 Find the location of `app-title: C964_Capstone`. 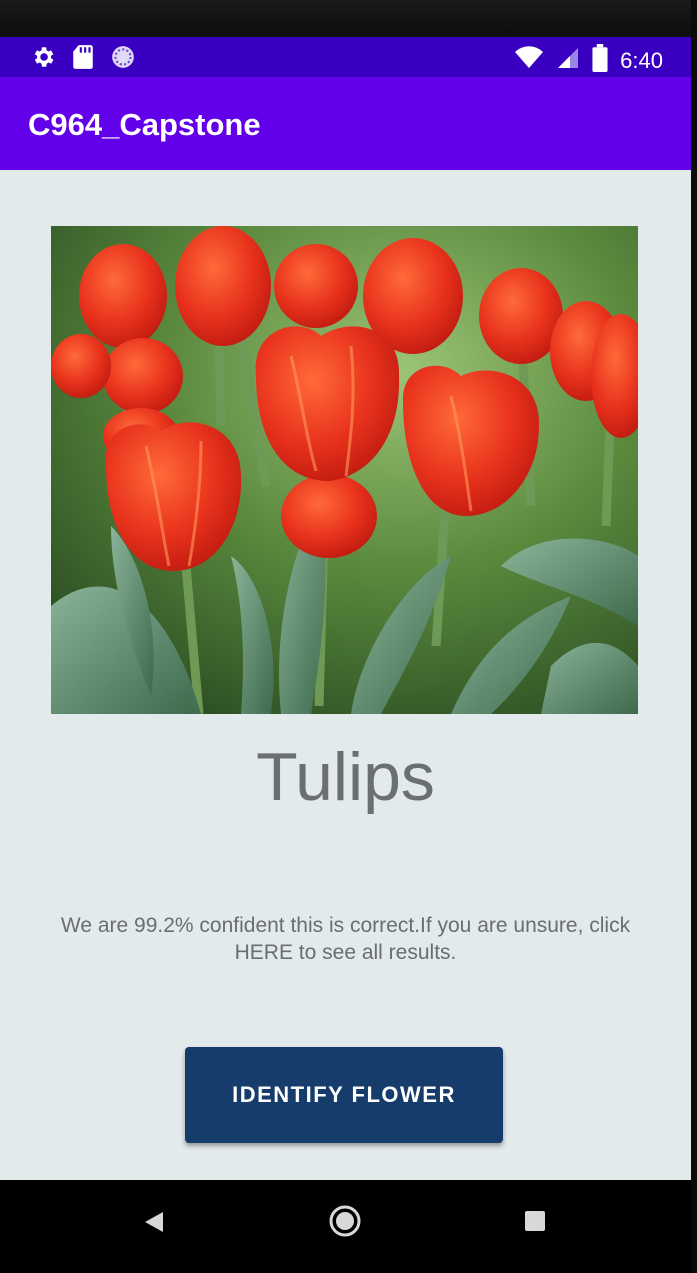

app-title: C964_Capstone is located at coordinates (144, 124).